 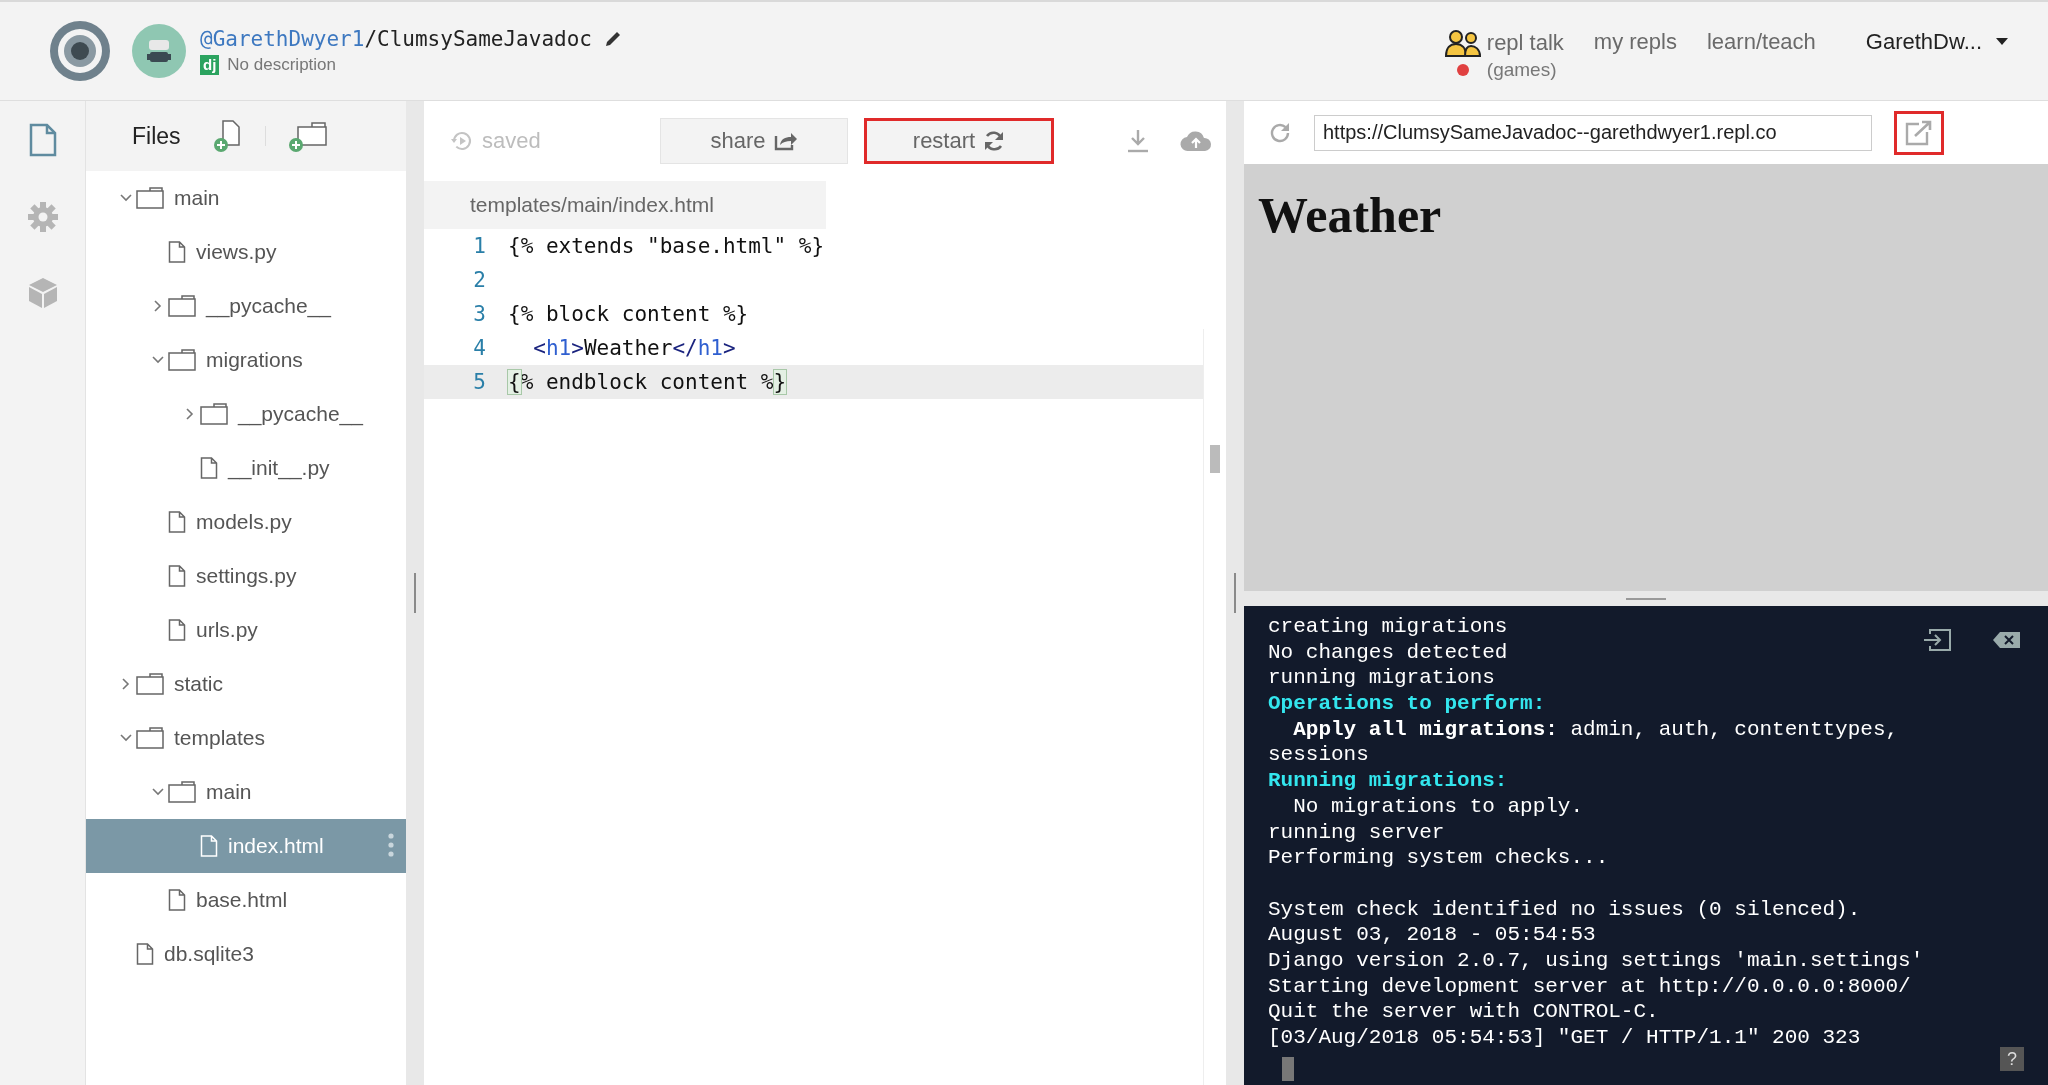 What do you see at coordinates (479, 382) in the screenshot?
I see `line-number: 5` at bounding box center [479, 382].